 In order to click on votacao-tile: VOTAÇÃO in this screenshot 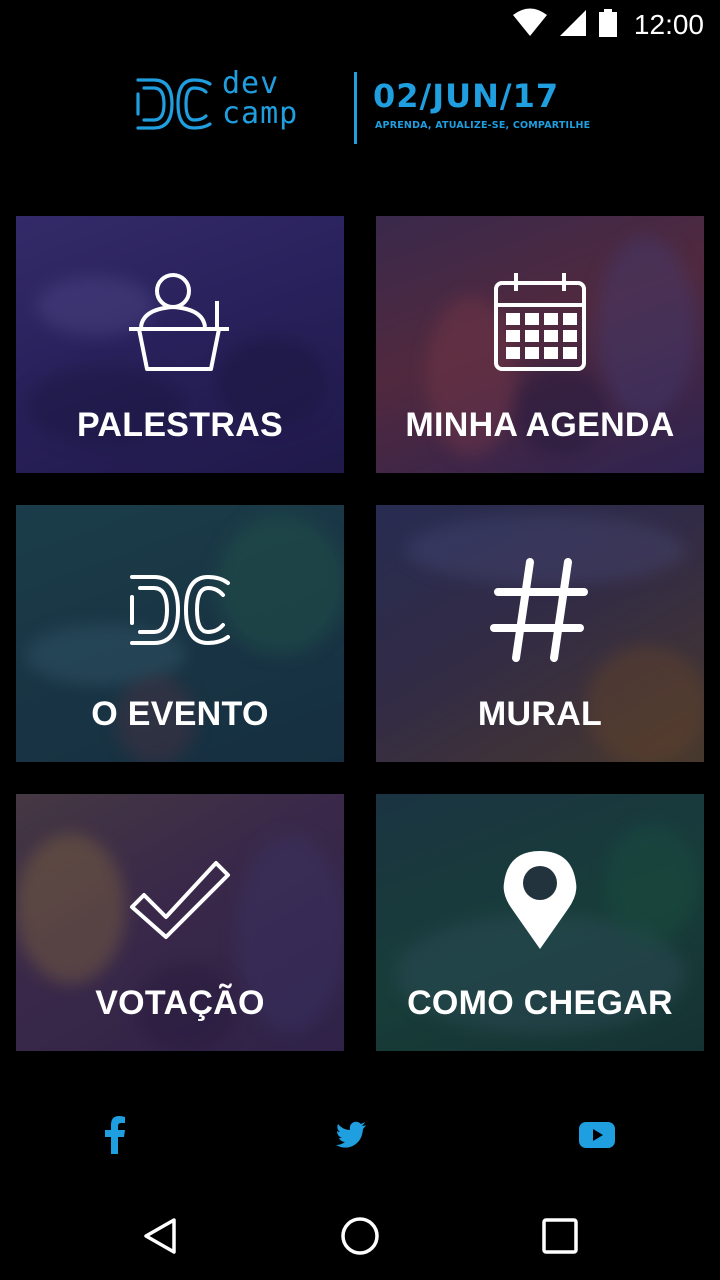, I will do `click(180, 922)`.